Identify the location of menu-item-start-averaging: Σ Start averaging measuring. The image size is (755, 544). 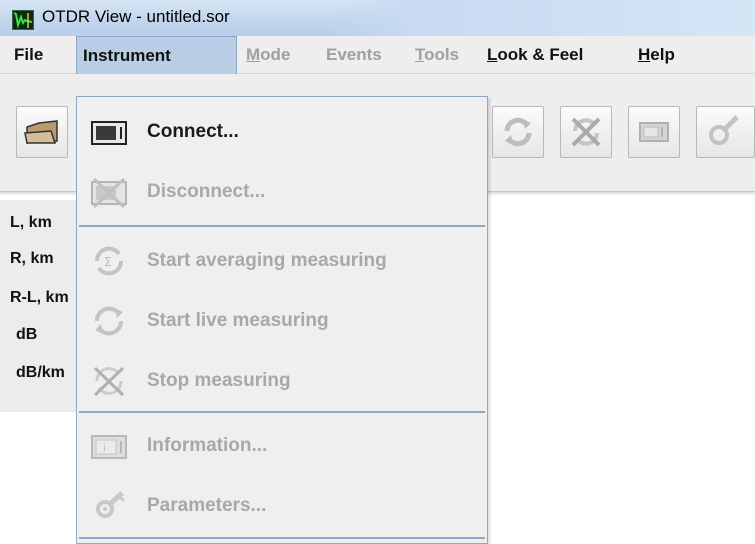
(282, 261).